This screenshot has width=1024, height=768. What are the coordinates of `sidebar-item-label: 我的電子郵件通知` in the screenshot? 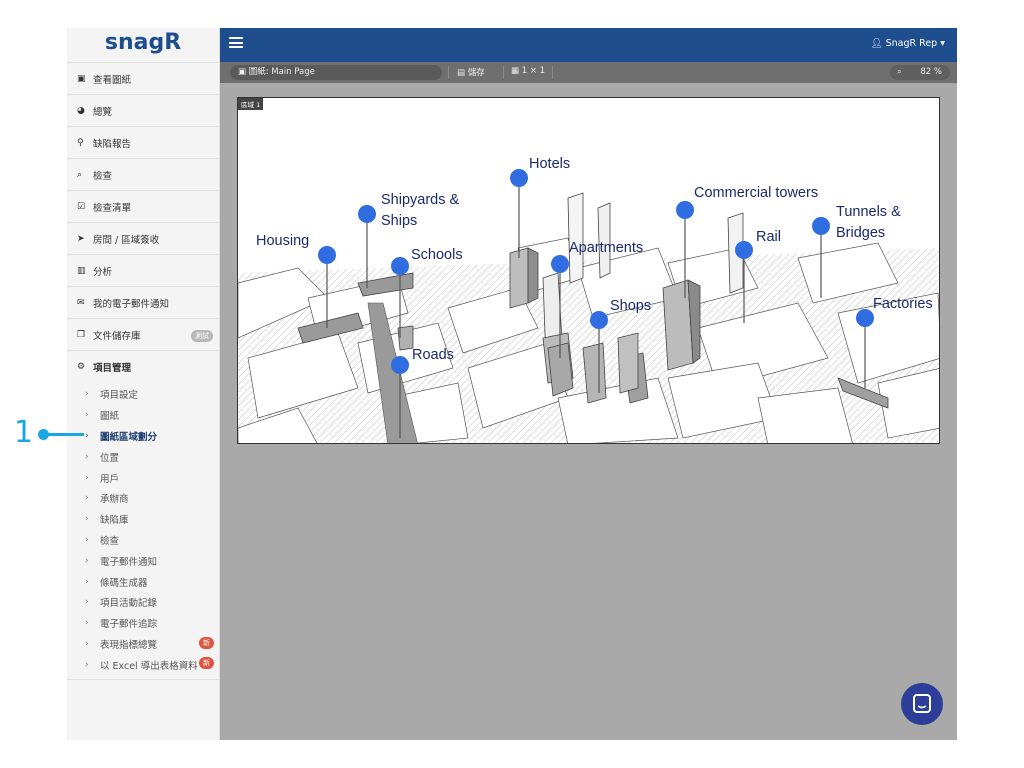 It's located at (131, 304).